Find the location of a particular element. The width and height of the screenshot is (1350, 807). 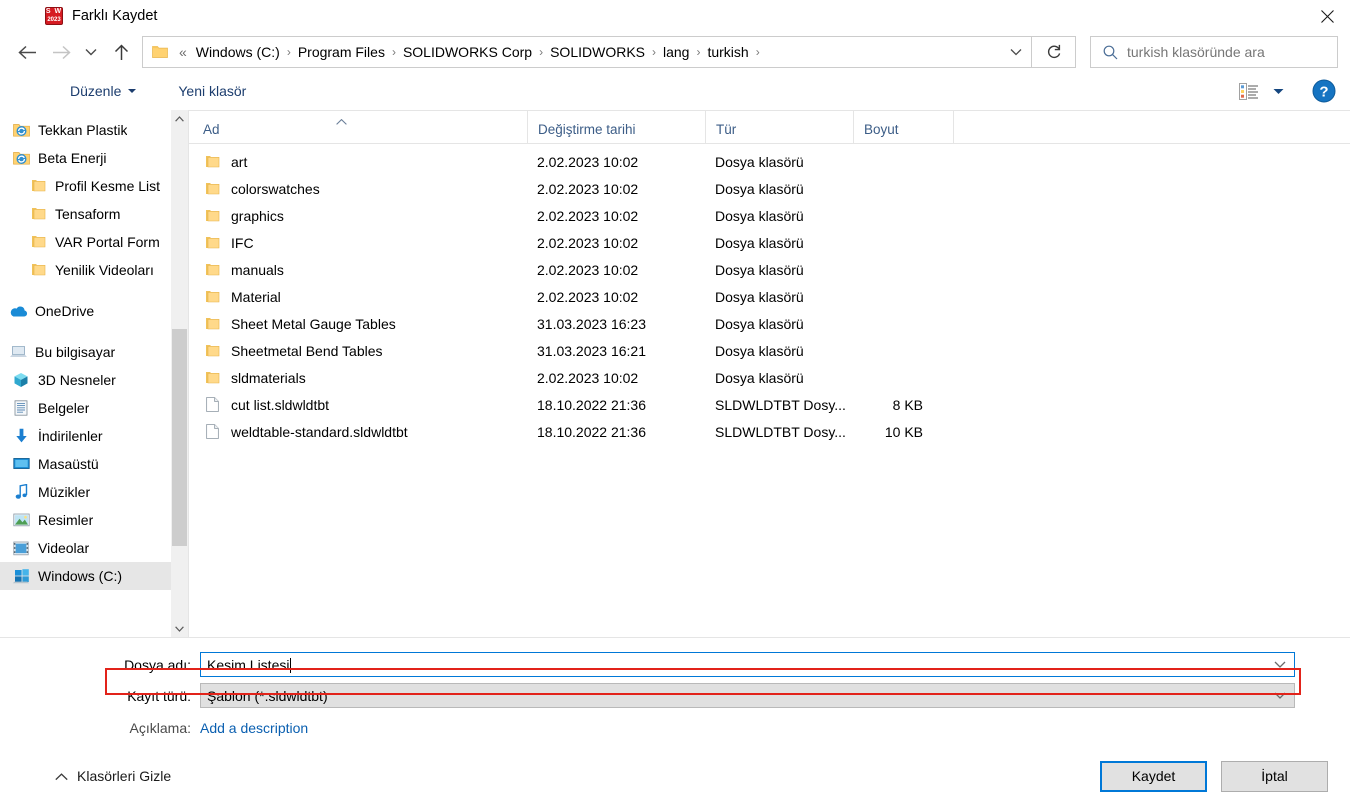

sidebar-item-label: Windows (C:) is located at coordinates (80, 576).